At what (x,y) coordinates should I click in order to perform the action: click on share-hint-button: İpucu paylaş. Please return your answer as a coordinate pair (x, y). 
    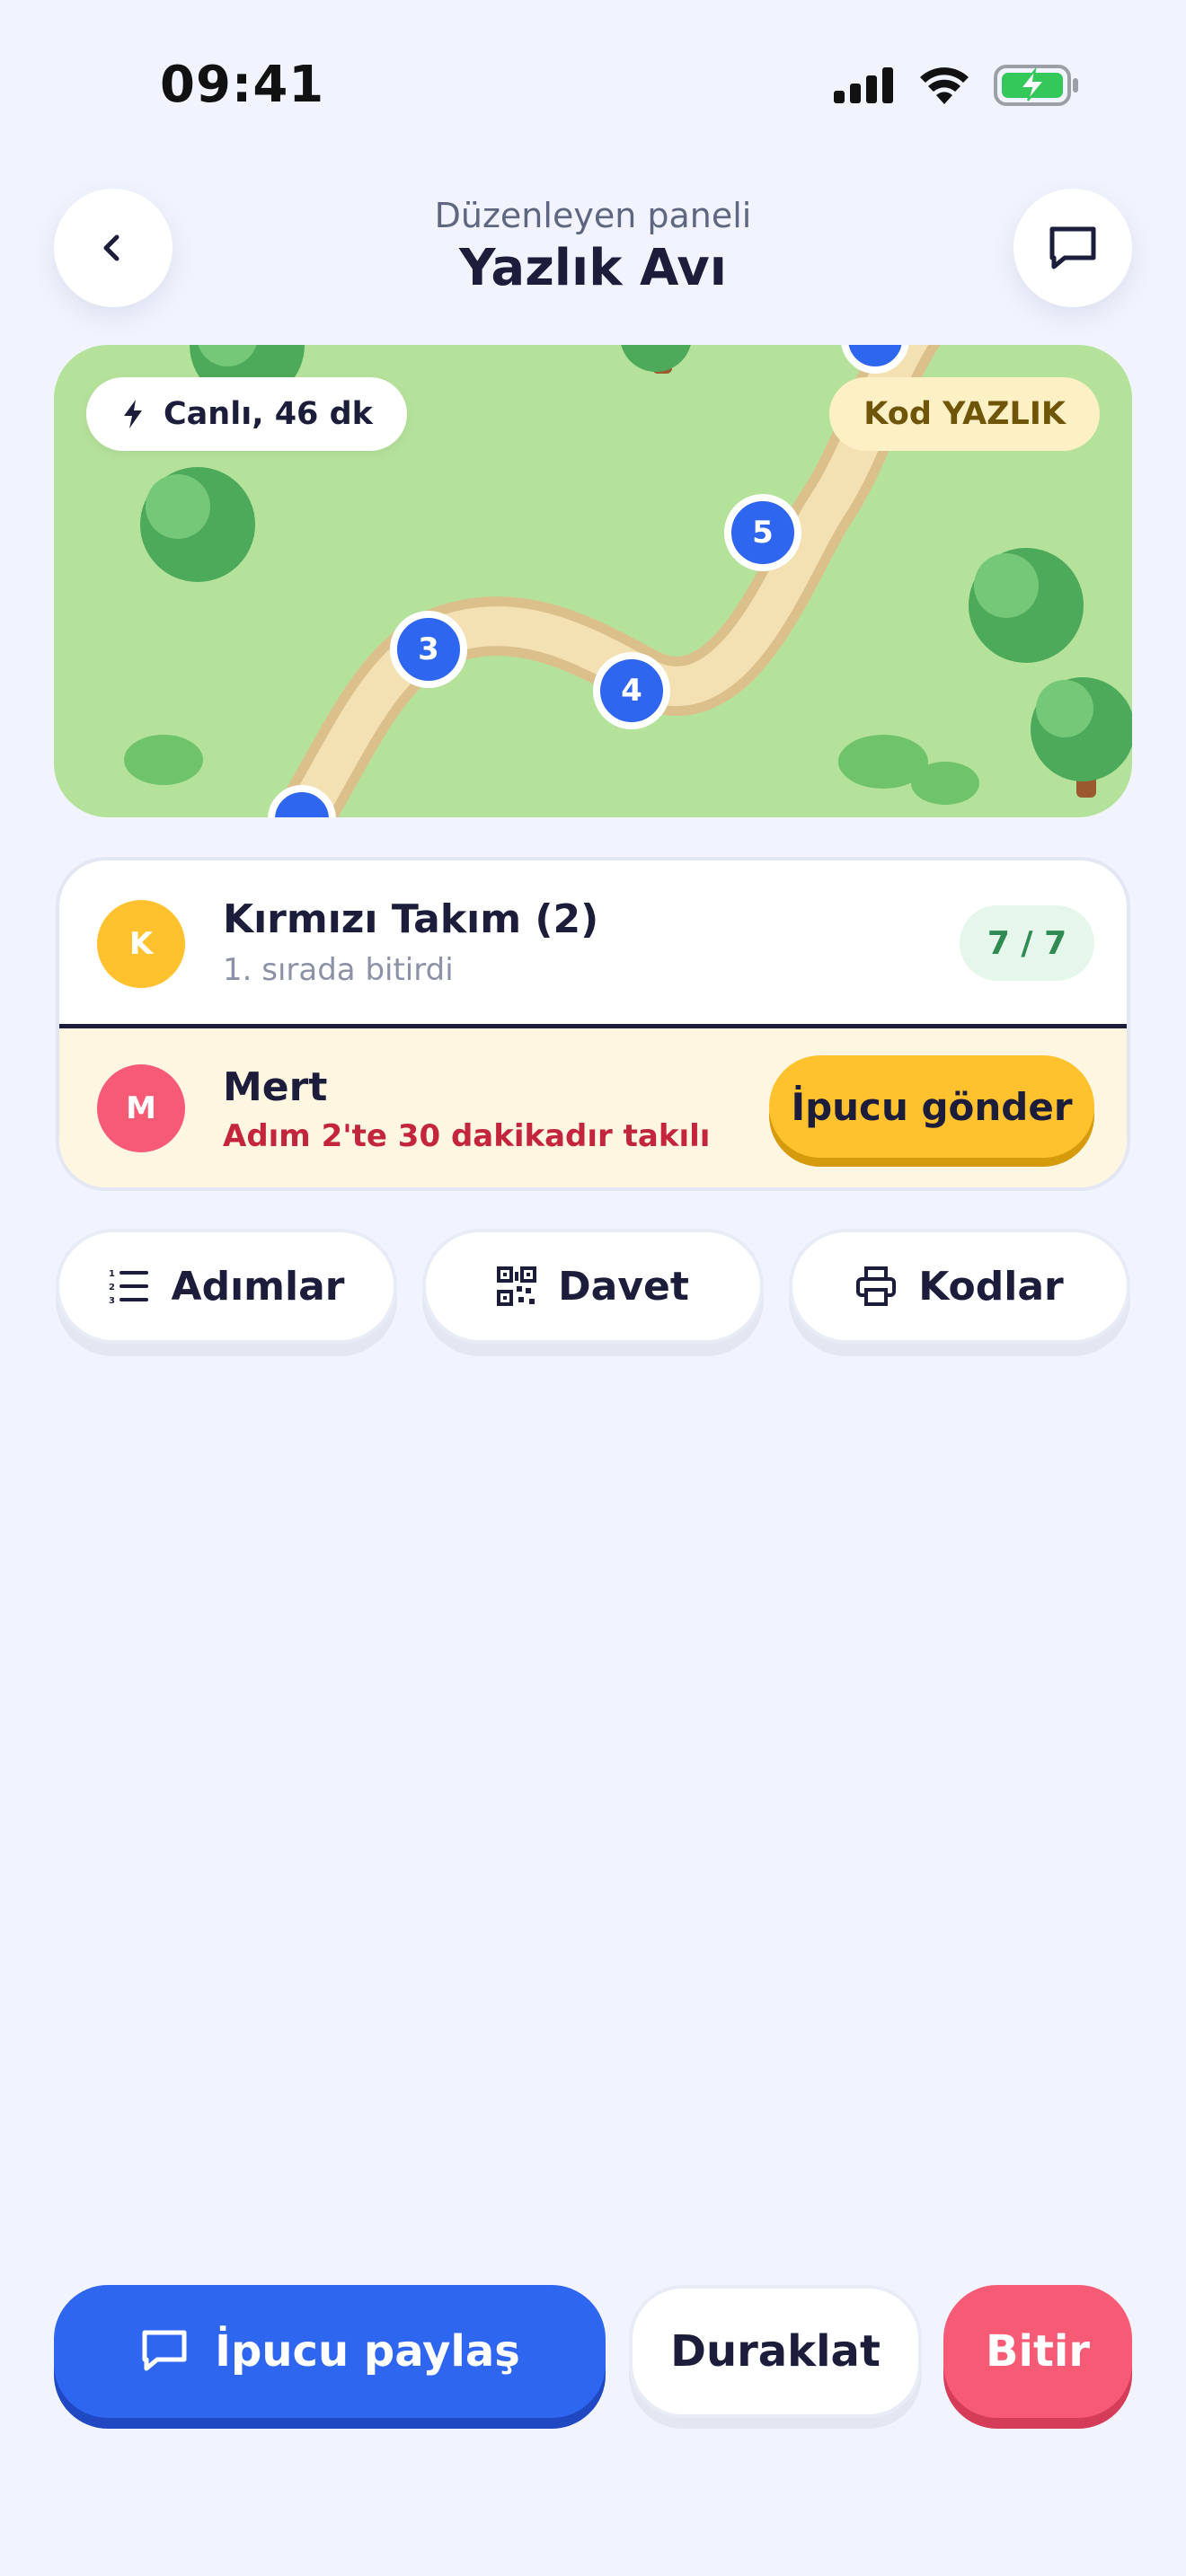
    Looking at the image, I should click on (330, 2351).